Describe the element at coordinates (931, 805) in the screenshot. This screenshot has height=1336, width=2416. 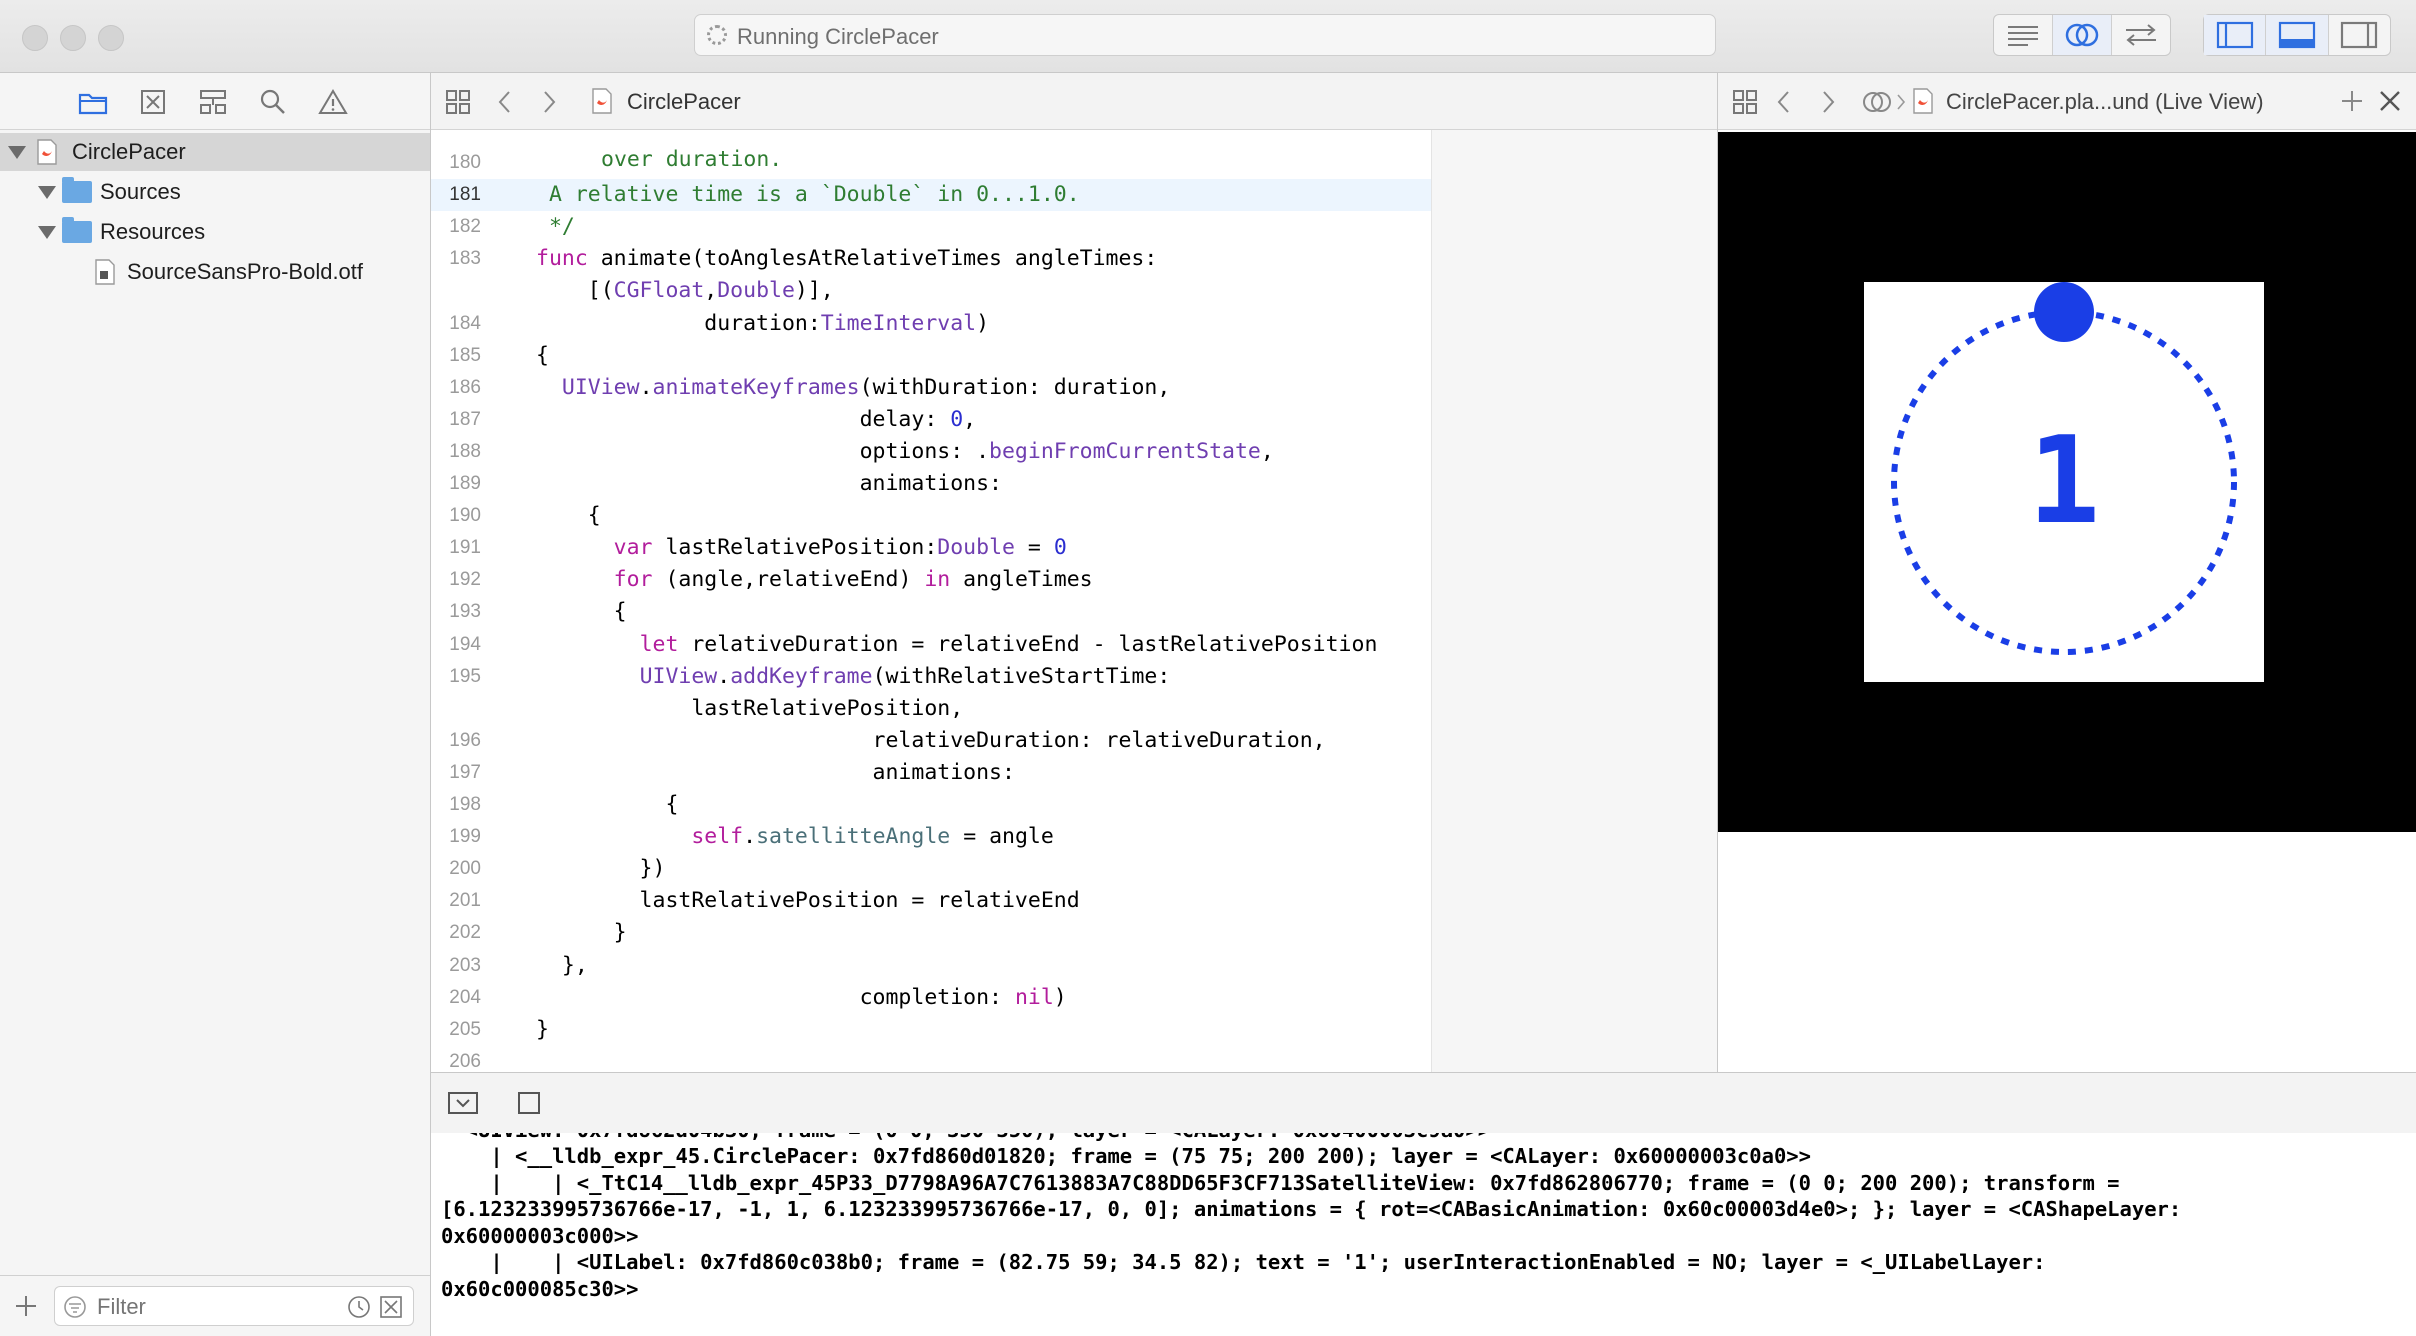
I see `code-line: 198 {` at that location.